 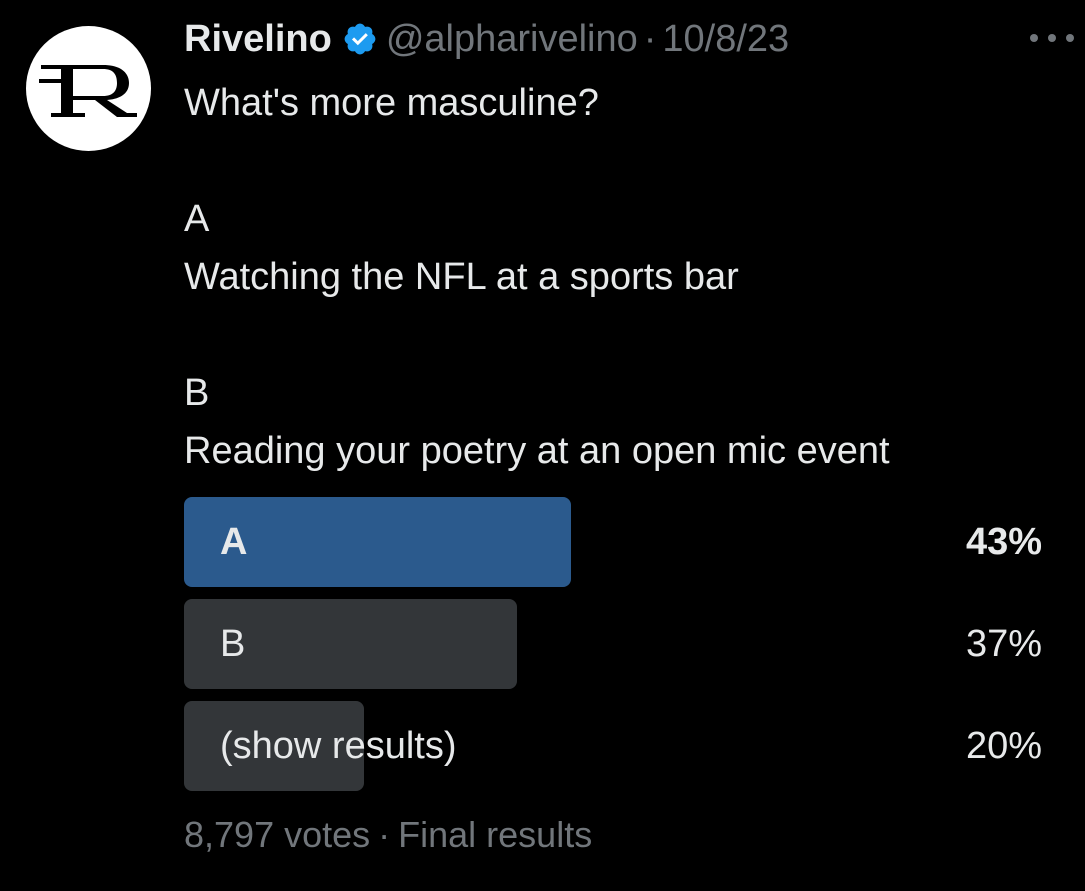 What do you see at coordinates (197, 393) in the screenshot?
I see `option-b-letter: B` at bounding box center [197, 393].